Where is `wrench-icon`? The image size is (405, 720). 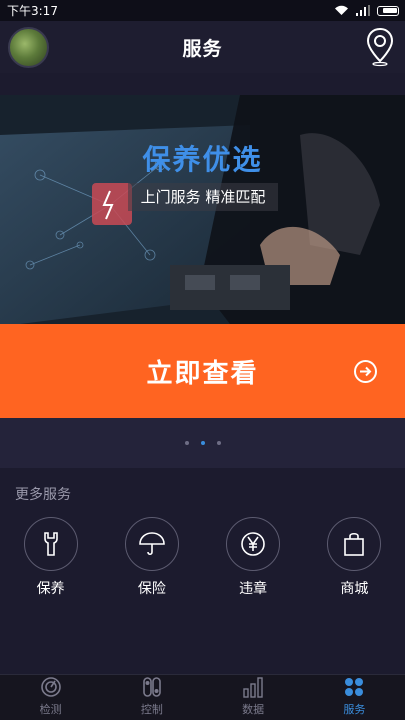
wrench-icon is located at coordinates (50, 544).